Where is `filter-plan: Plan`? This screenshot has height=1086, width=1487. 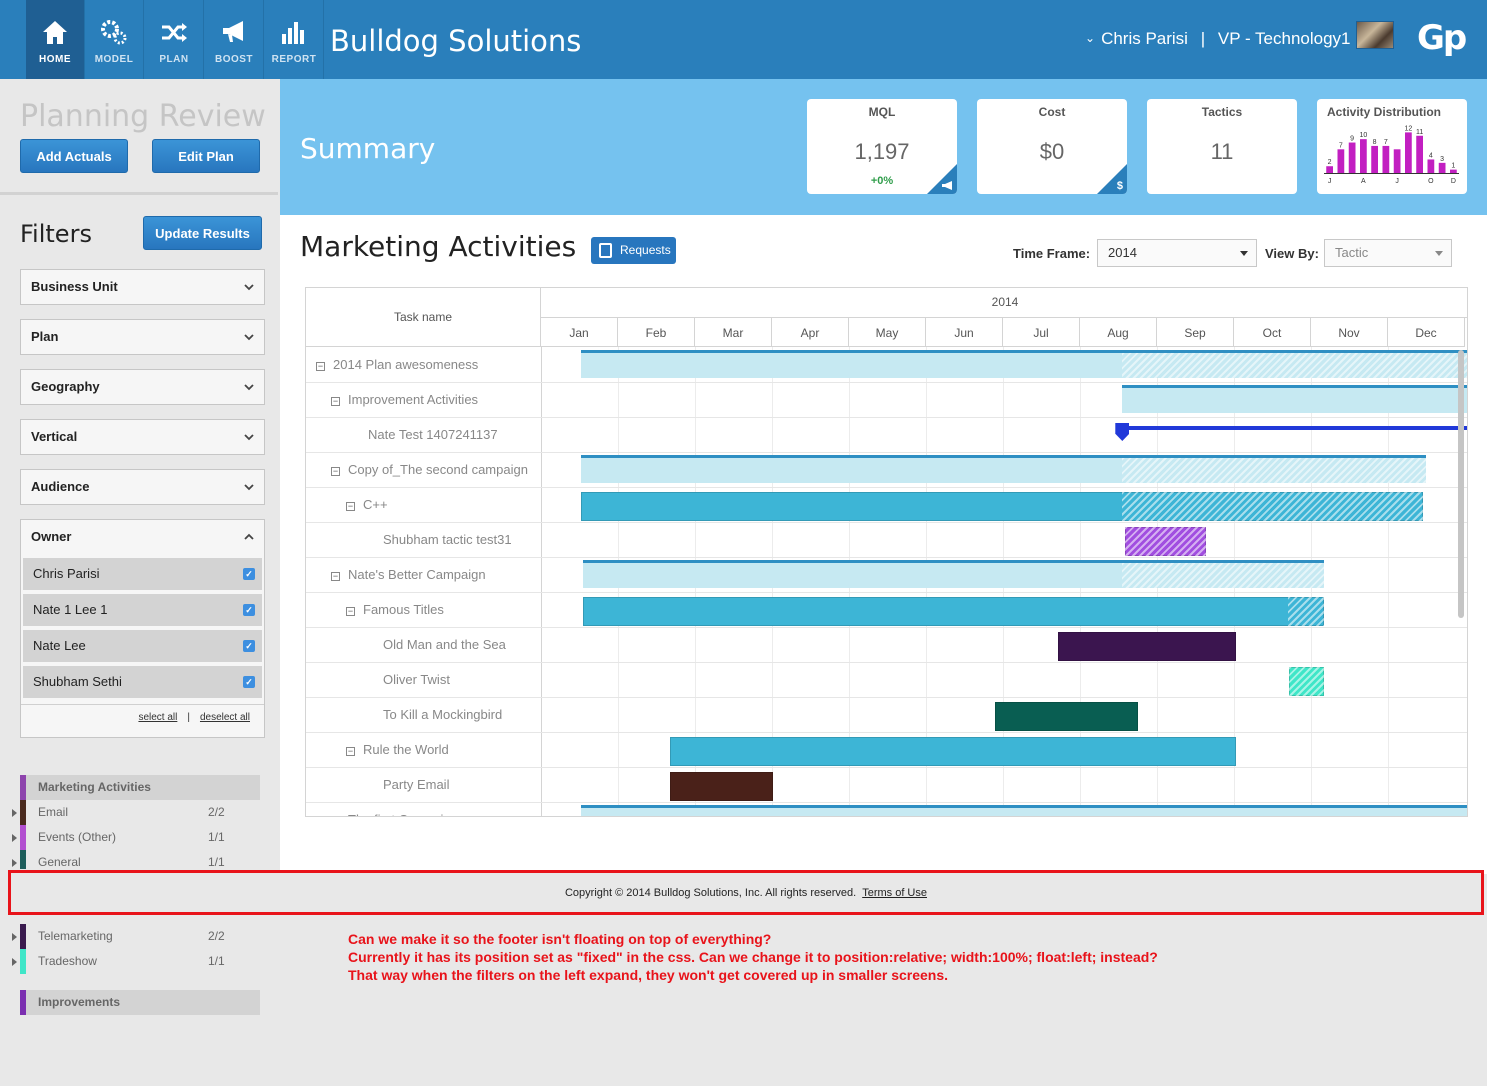 filter-plan: Plan is located at coordinates (142, 337).